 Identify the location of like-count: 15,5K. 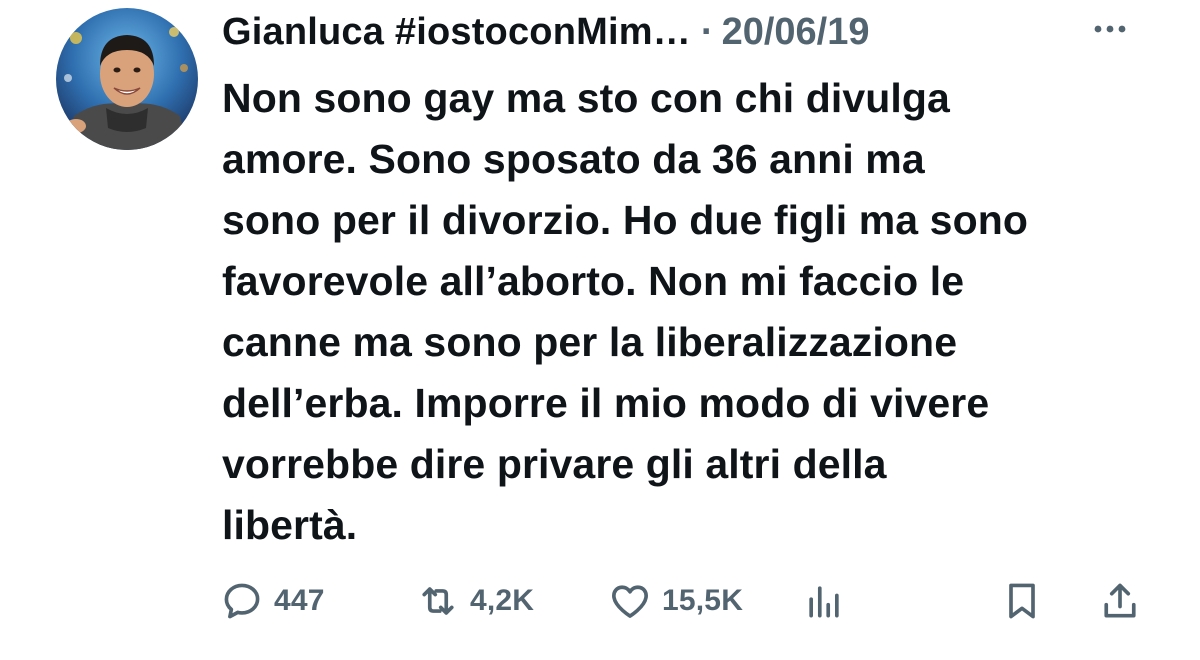
(703, 600).